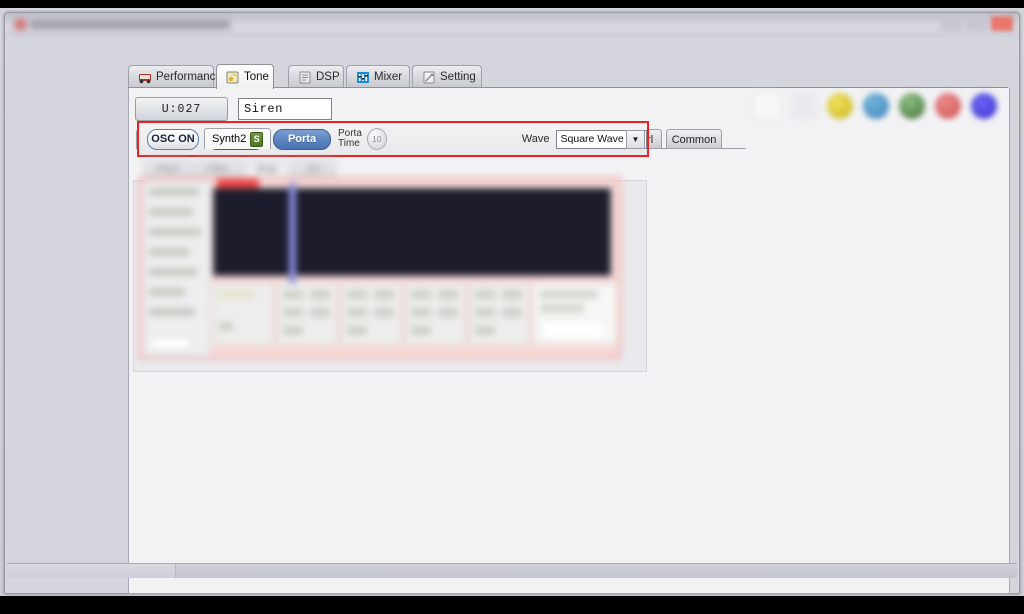 The width and height of the screenshot is (1024, 614). Describe the element at coordinates (177, 269) in the screenshot. I see `envelope-parameter-column` at that location.